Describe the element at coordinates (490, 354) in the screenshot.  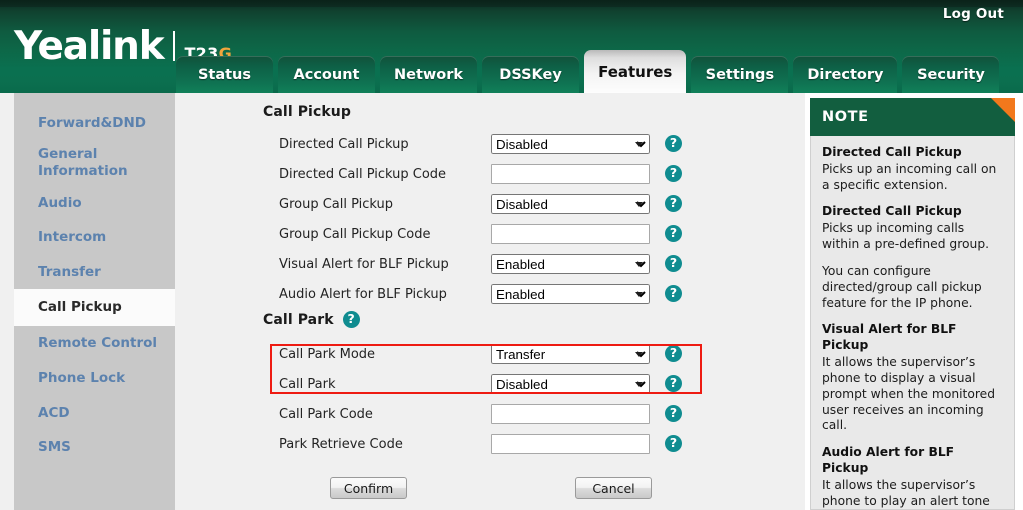
I see `field-row-call-park-mode: Call Park Mode TransferFAC?` at that location.